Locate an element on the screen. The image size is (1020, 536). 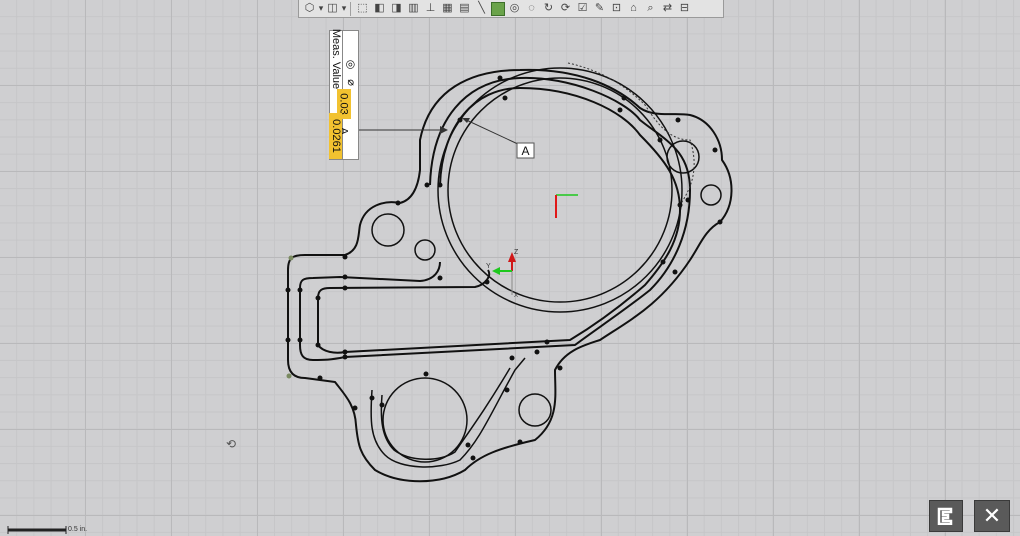
line-tool-icon: ╲ is located at coordinates (481, 9).